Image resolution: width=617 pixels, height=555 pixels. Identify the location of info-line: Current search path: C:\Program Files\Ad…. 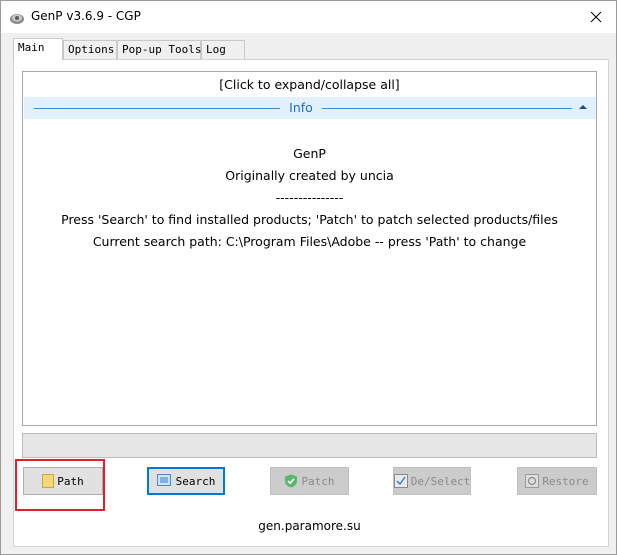
(309, 241).